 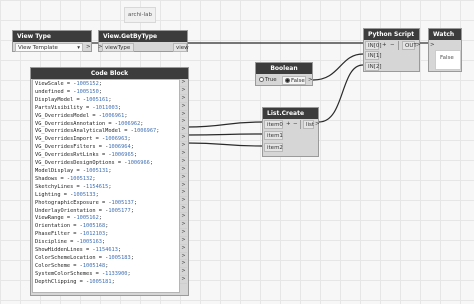 I want to click on code-line: PhotographicExposure = -1005137;, so click(x=106, y=204).